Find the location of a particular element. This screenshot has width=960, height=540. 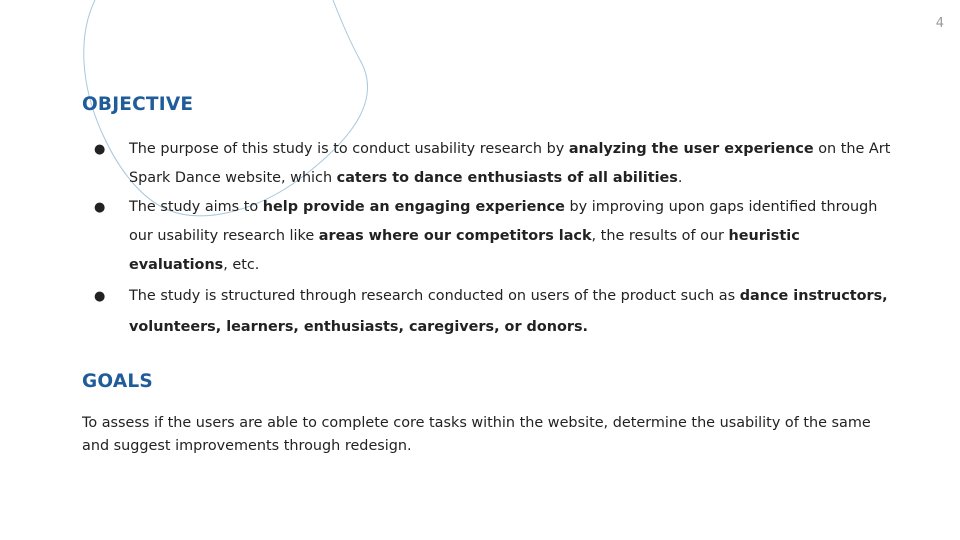

objective-heading: OBJECTIVE is located at coordinates (138, 104).